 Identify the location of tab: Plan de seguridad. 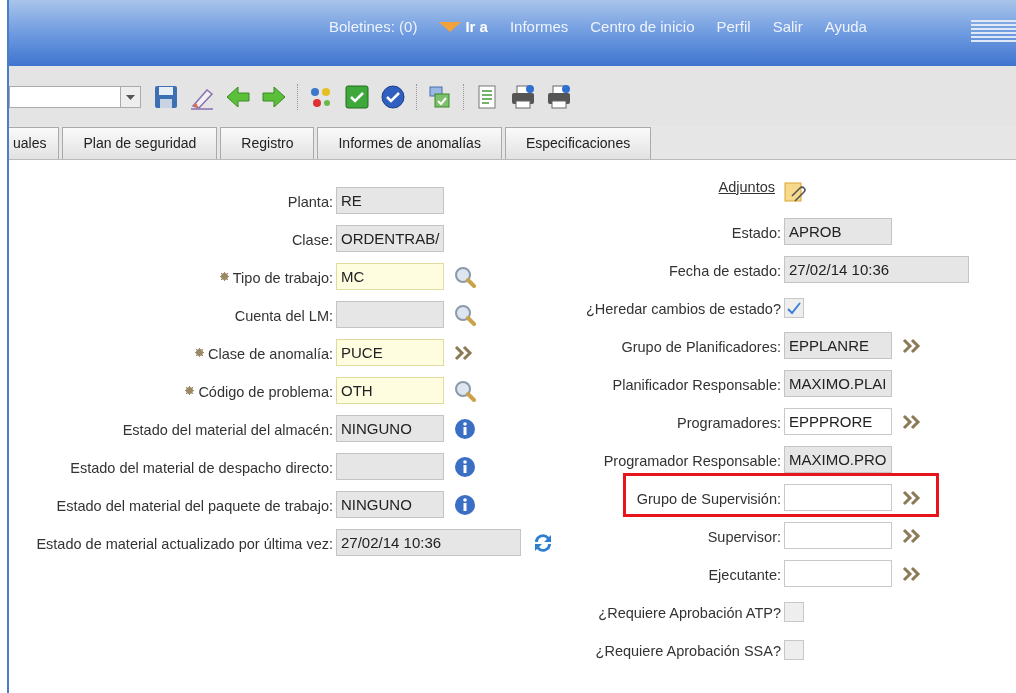
(140, 143).